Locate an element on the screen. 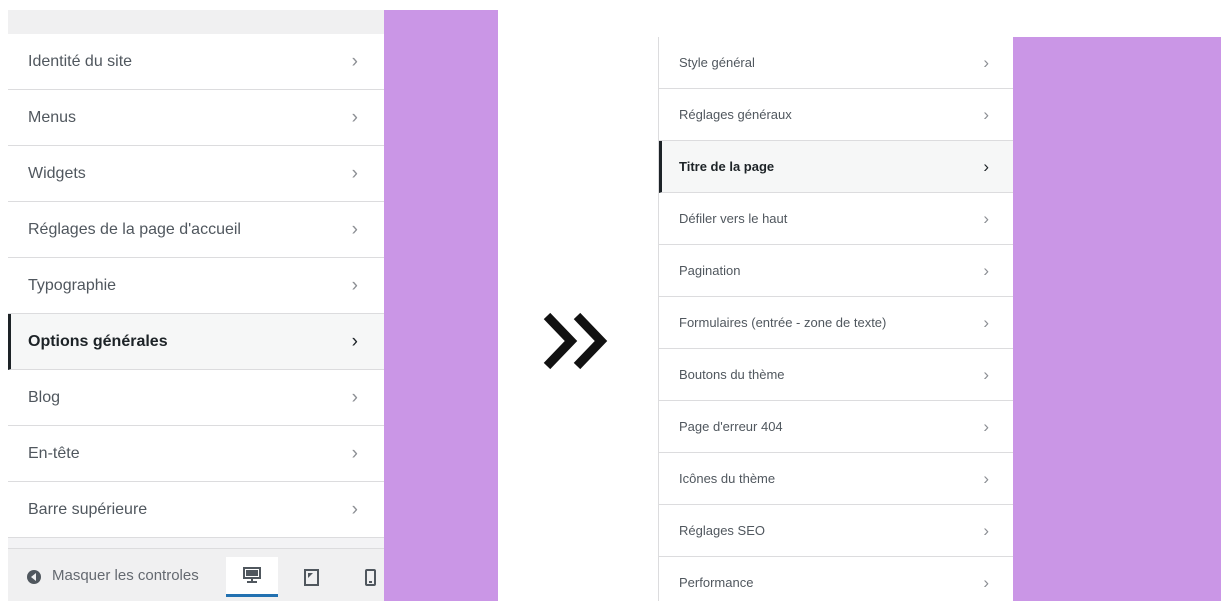 This screenshot has height=601, width=1224. customizer-footer: Masquer les controles is located at coordinates (196, 574).